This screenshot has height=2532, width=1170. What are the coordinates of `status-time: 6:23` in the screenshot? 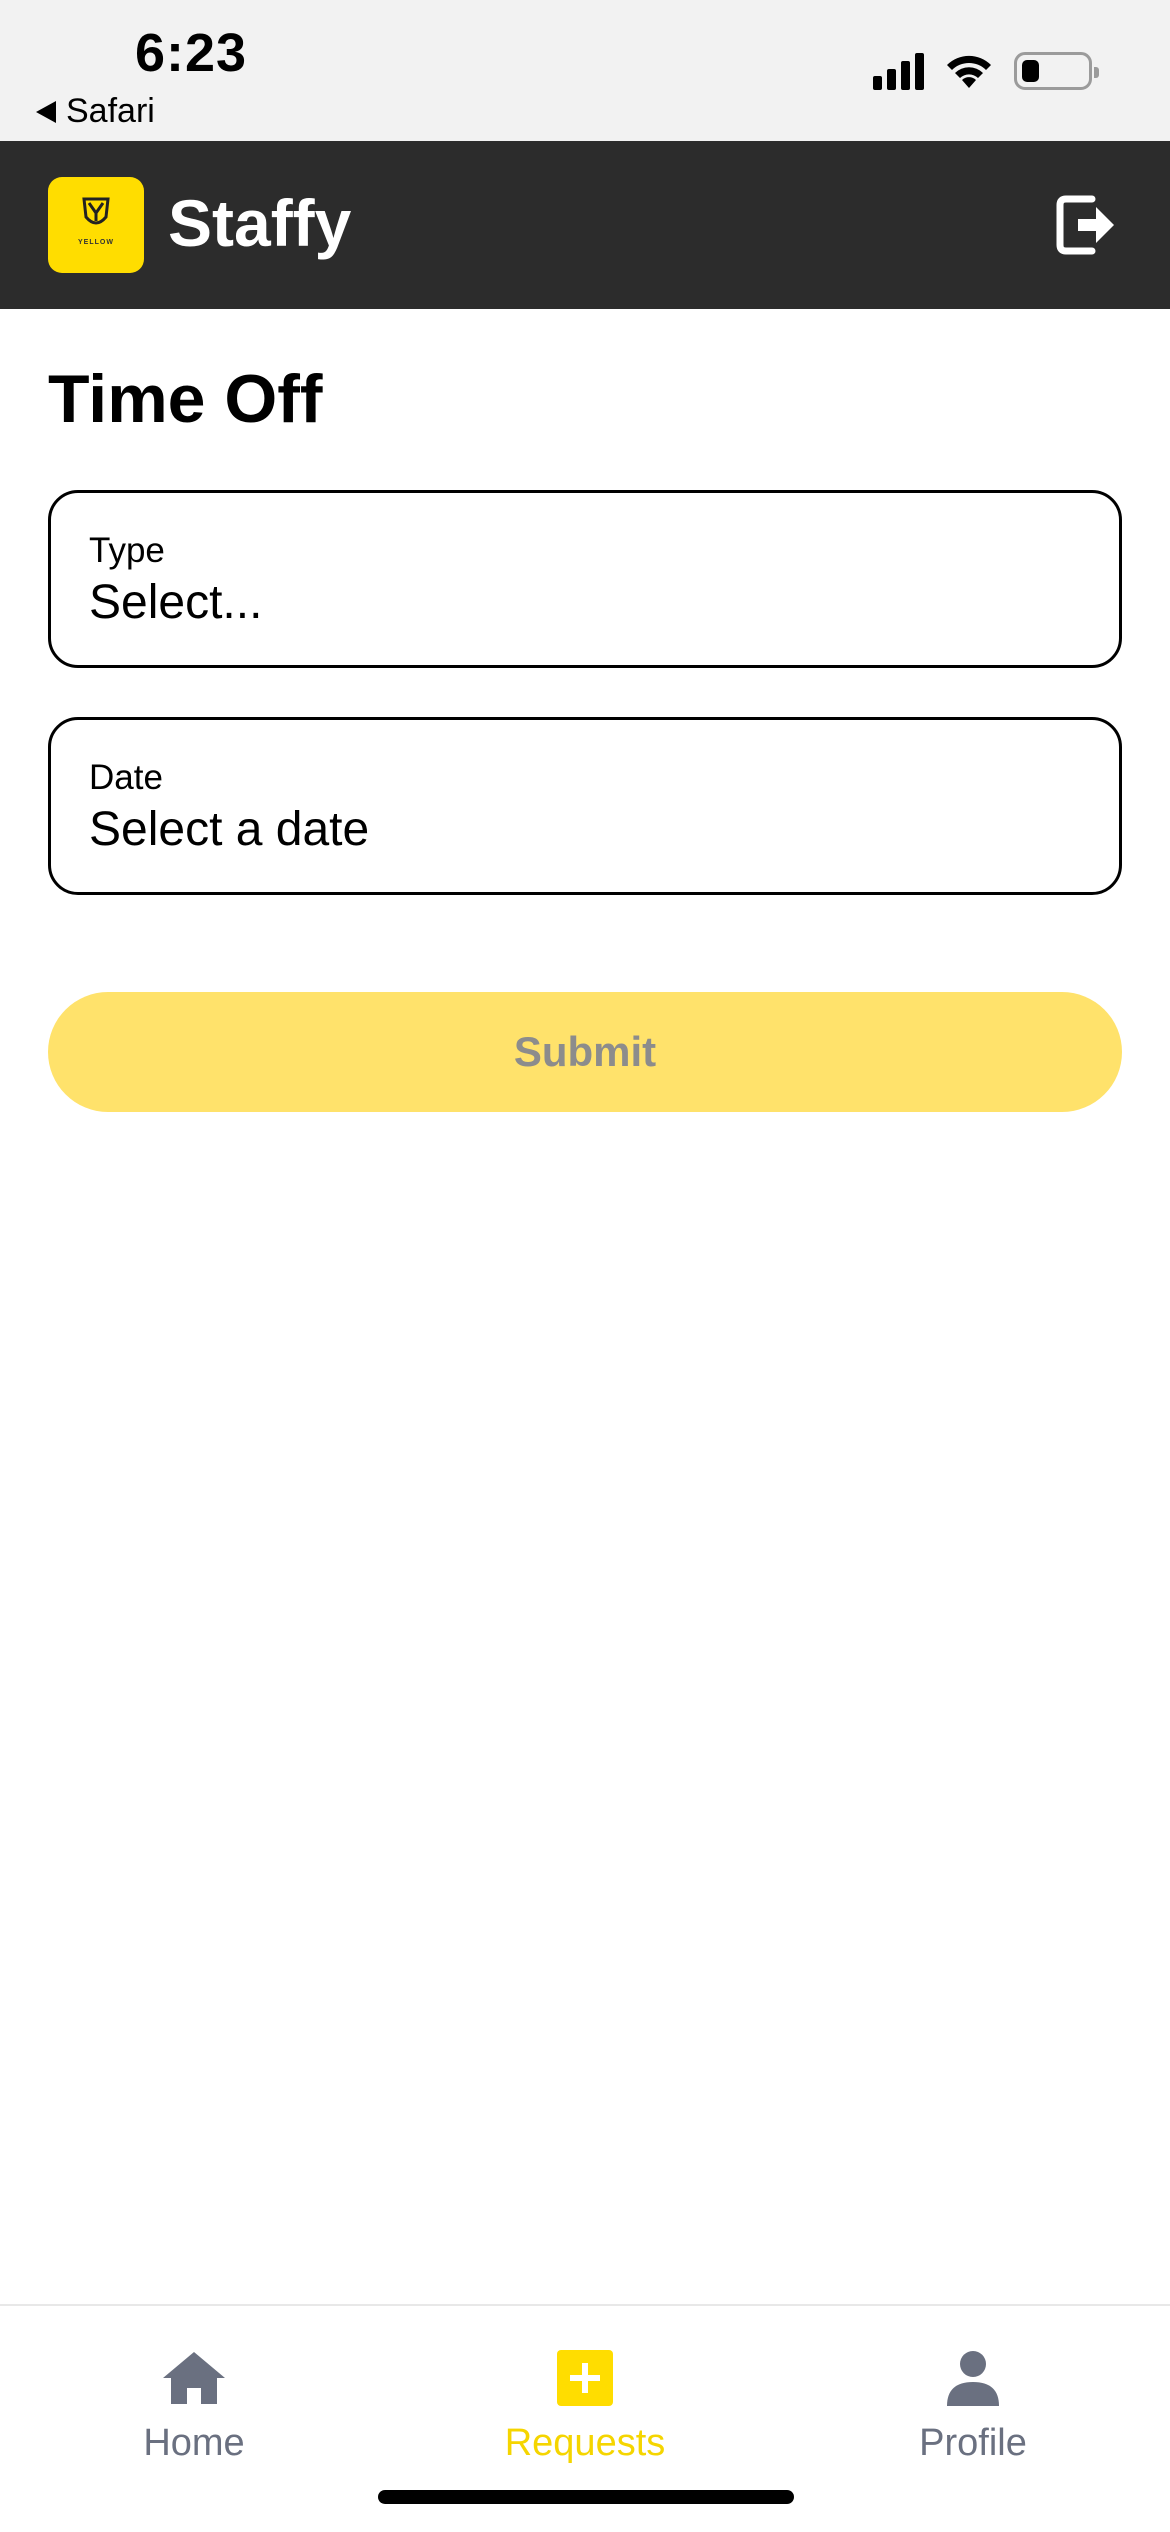 It's located at (191, 53).